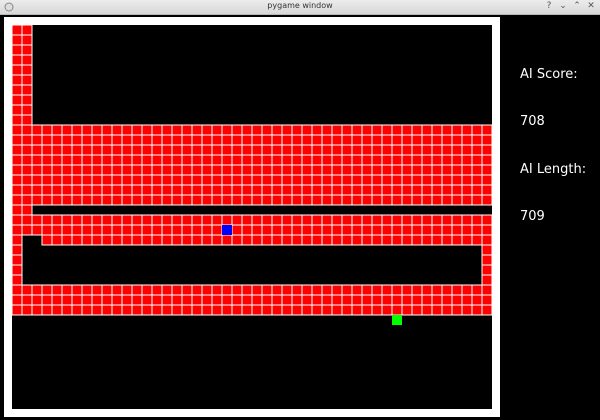 The image size is (600, 420). I want to click on title-bar: pygame window ? ⌄ ⌃ ✕, so click(300, 7).